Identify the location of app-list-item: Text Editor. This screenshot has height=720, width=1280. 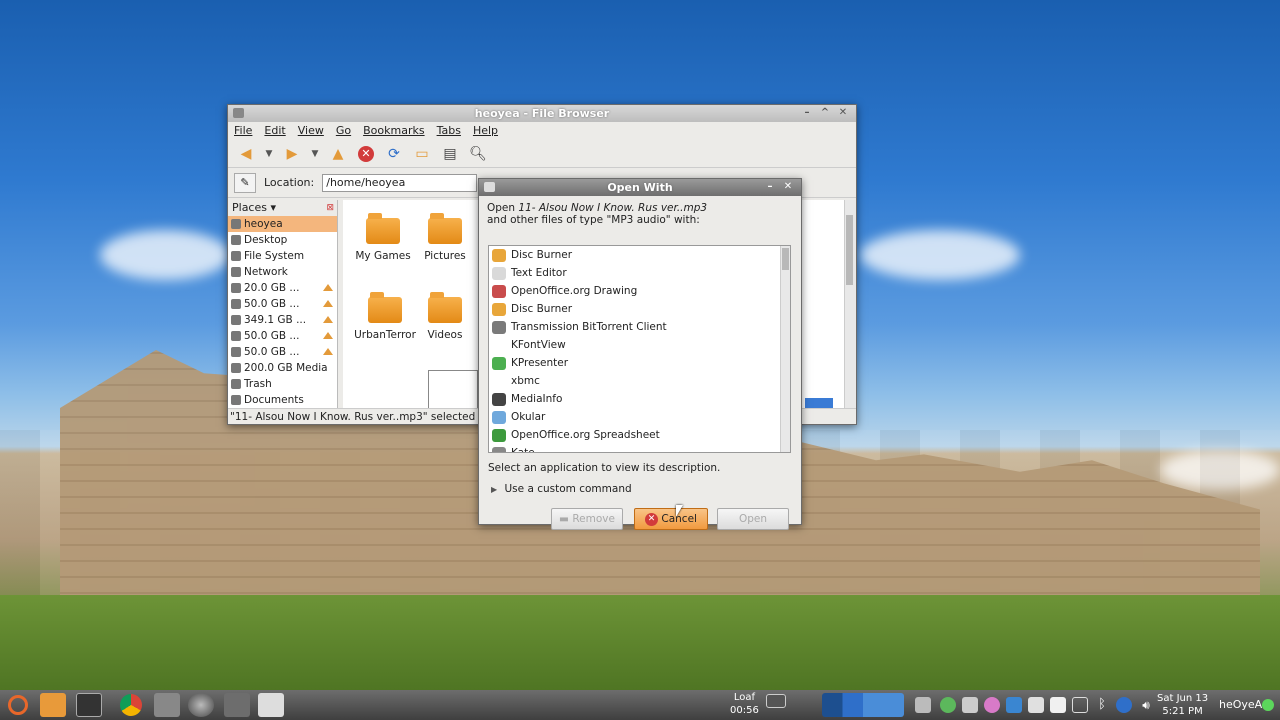
(634, 273).